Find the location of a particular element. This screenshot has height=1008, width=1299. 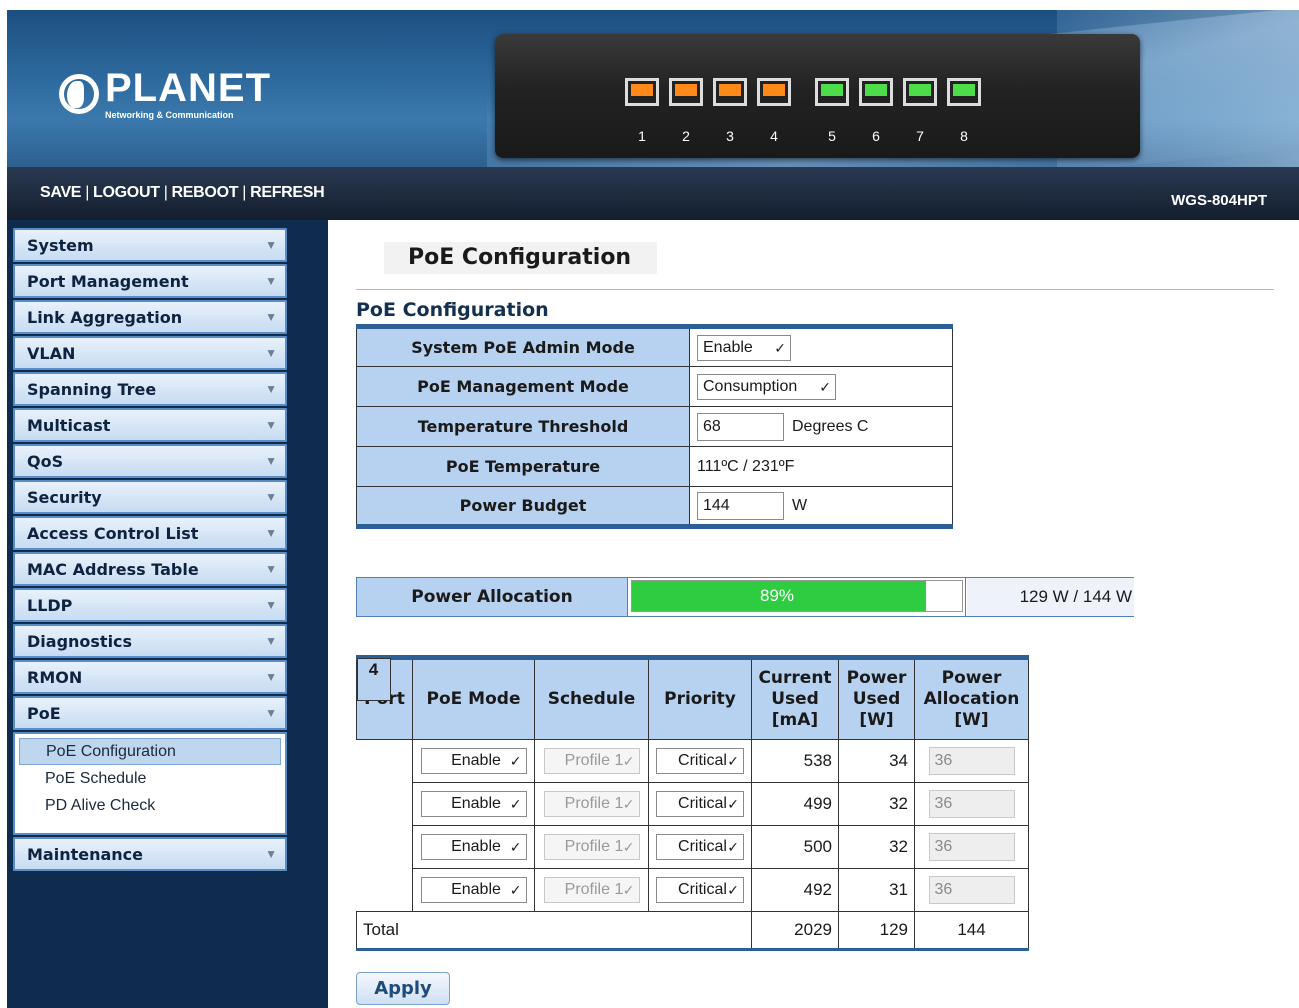

poe-temp-value: 111ºC / 231ºF is located at coordinates (821, 466).